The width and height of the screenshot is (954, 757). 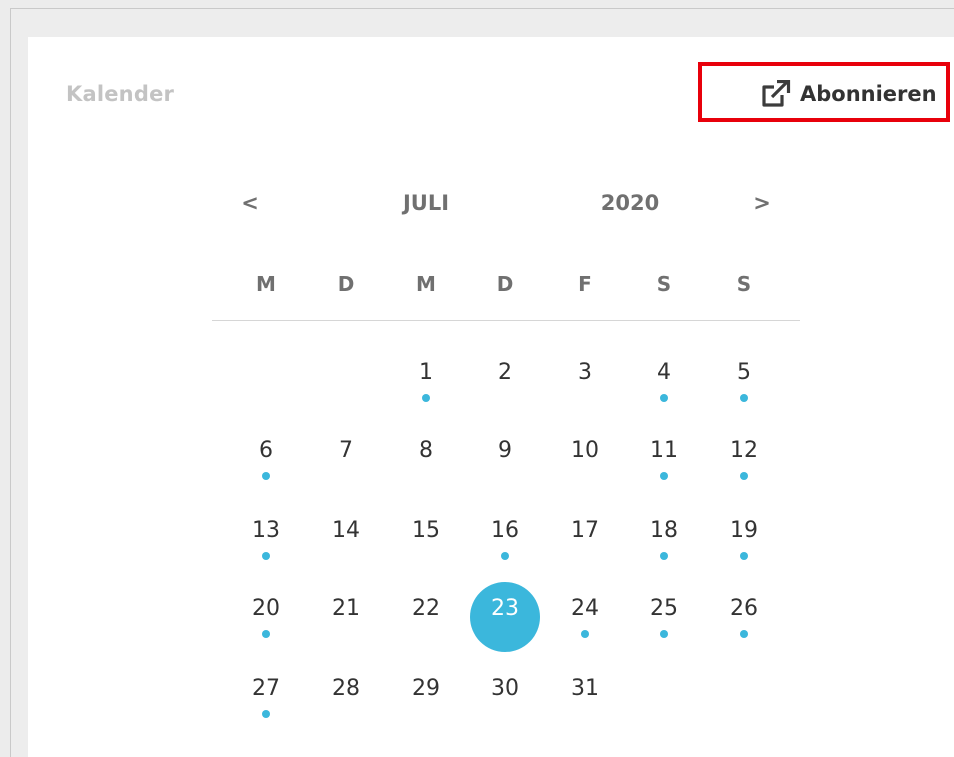 I want to click on subscribe-button: Abonnieren, so click(x=848, y=94).